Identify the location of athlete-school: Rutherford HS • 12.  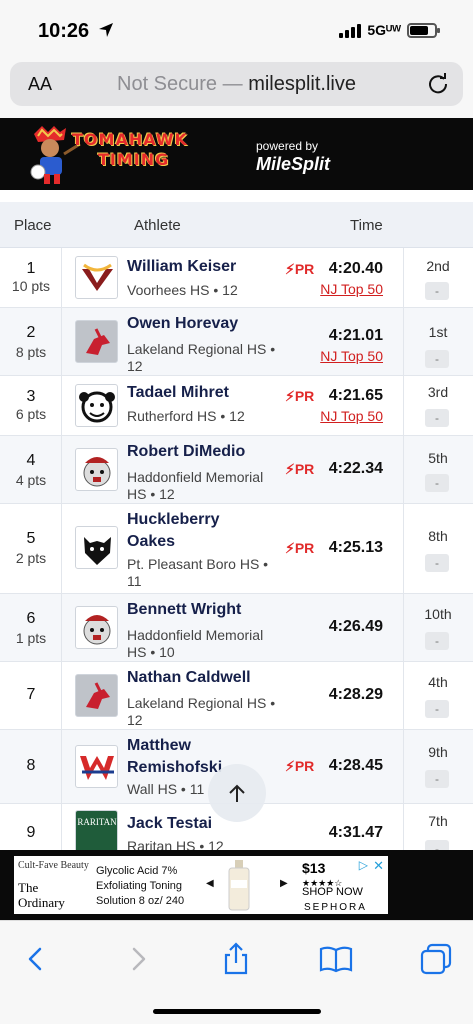
(186, 416).